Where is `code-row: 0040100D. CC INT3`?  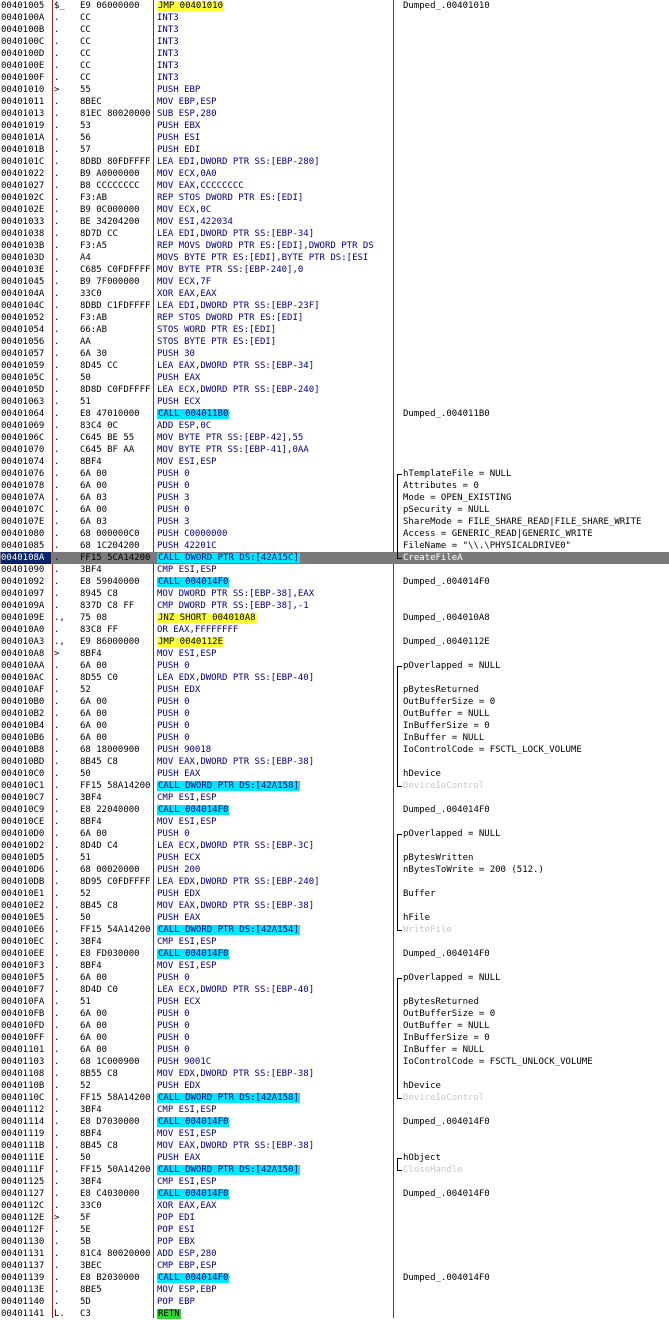 code-row: 0040100D. CC INT3 is located at coordinates (334, 54).